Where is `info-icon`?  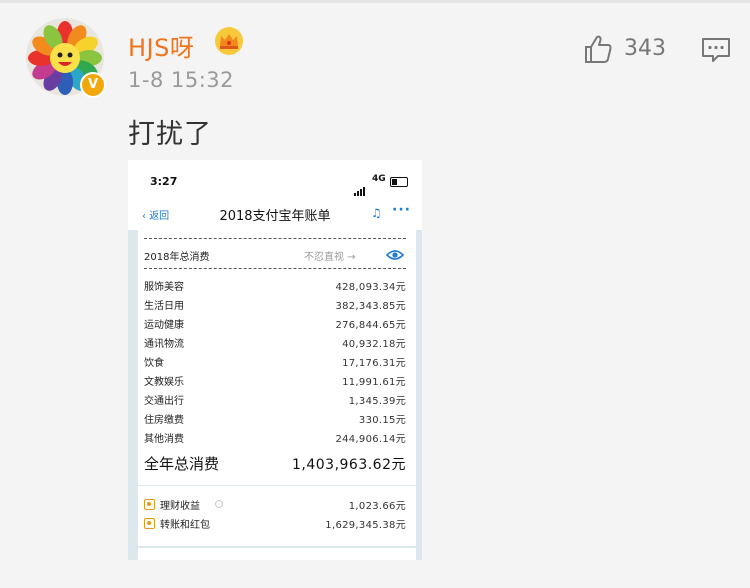
info-icon is located at coordinates (219, 504).